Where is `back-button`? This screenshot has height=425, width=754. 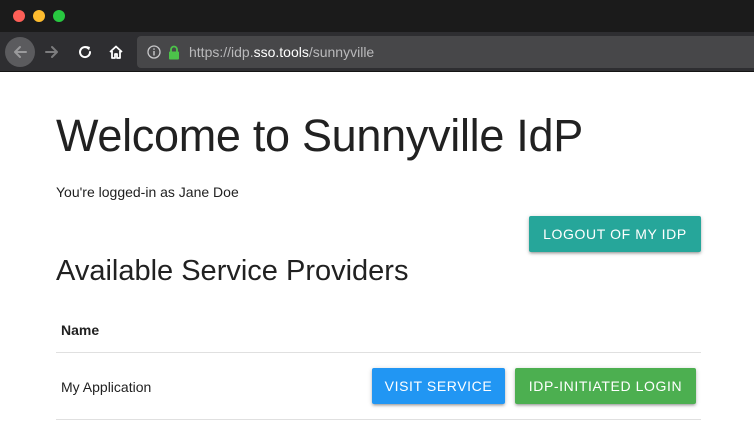 back-button is located at coordinates (20, 52).